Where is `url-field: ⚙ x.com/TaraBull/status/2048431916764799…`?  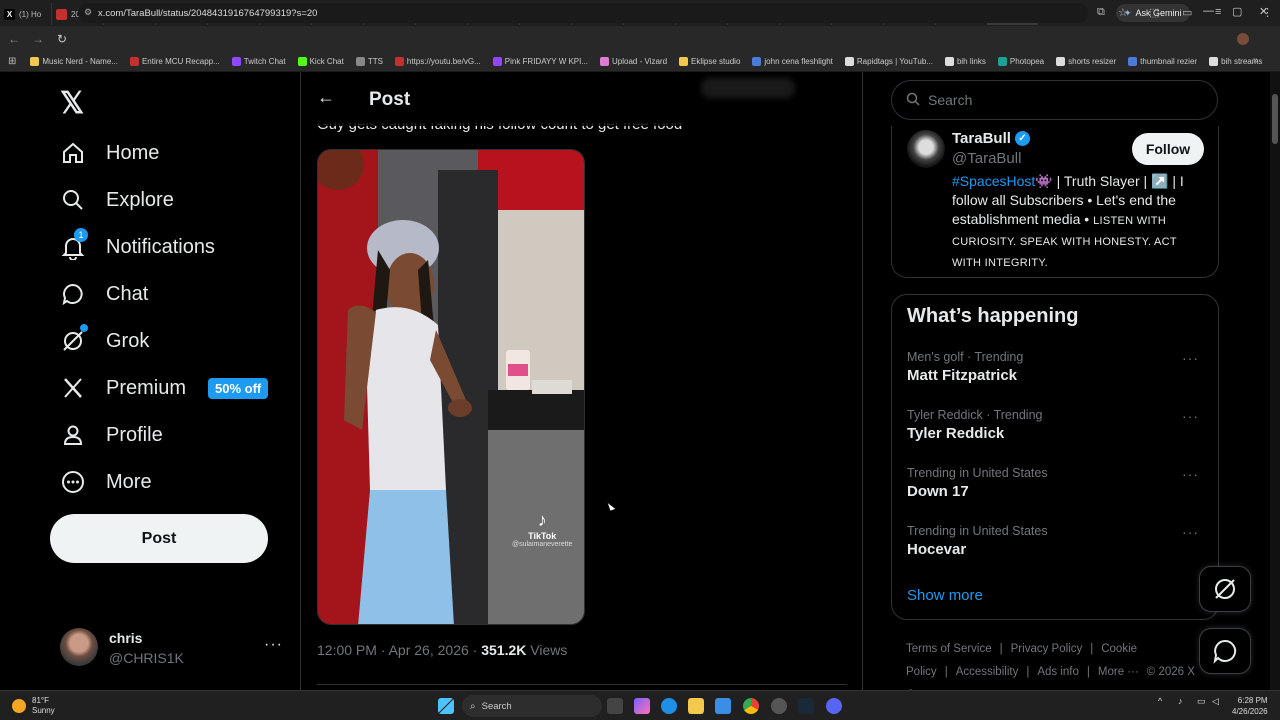 url-field: ⚙ x.com/TaraBull/status/2048431916764799… is located at coordinates (583, 13).